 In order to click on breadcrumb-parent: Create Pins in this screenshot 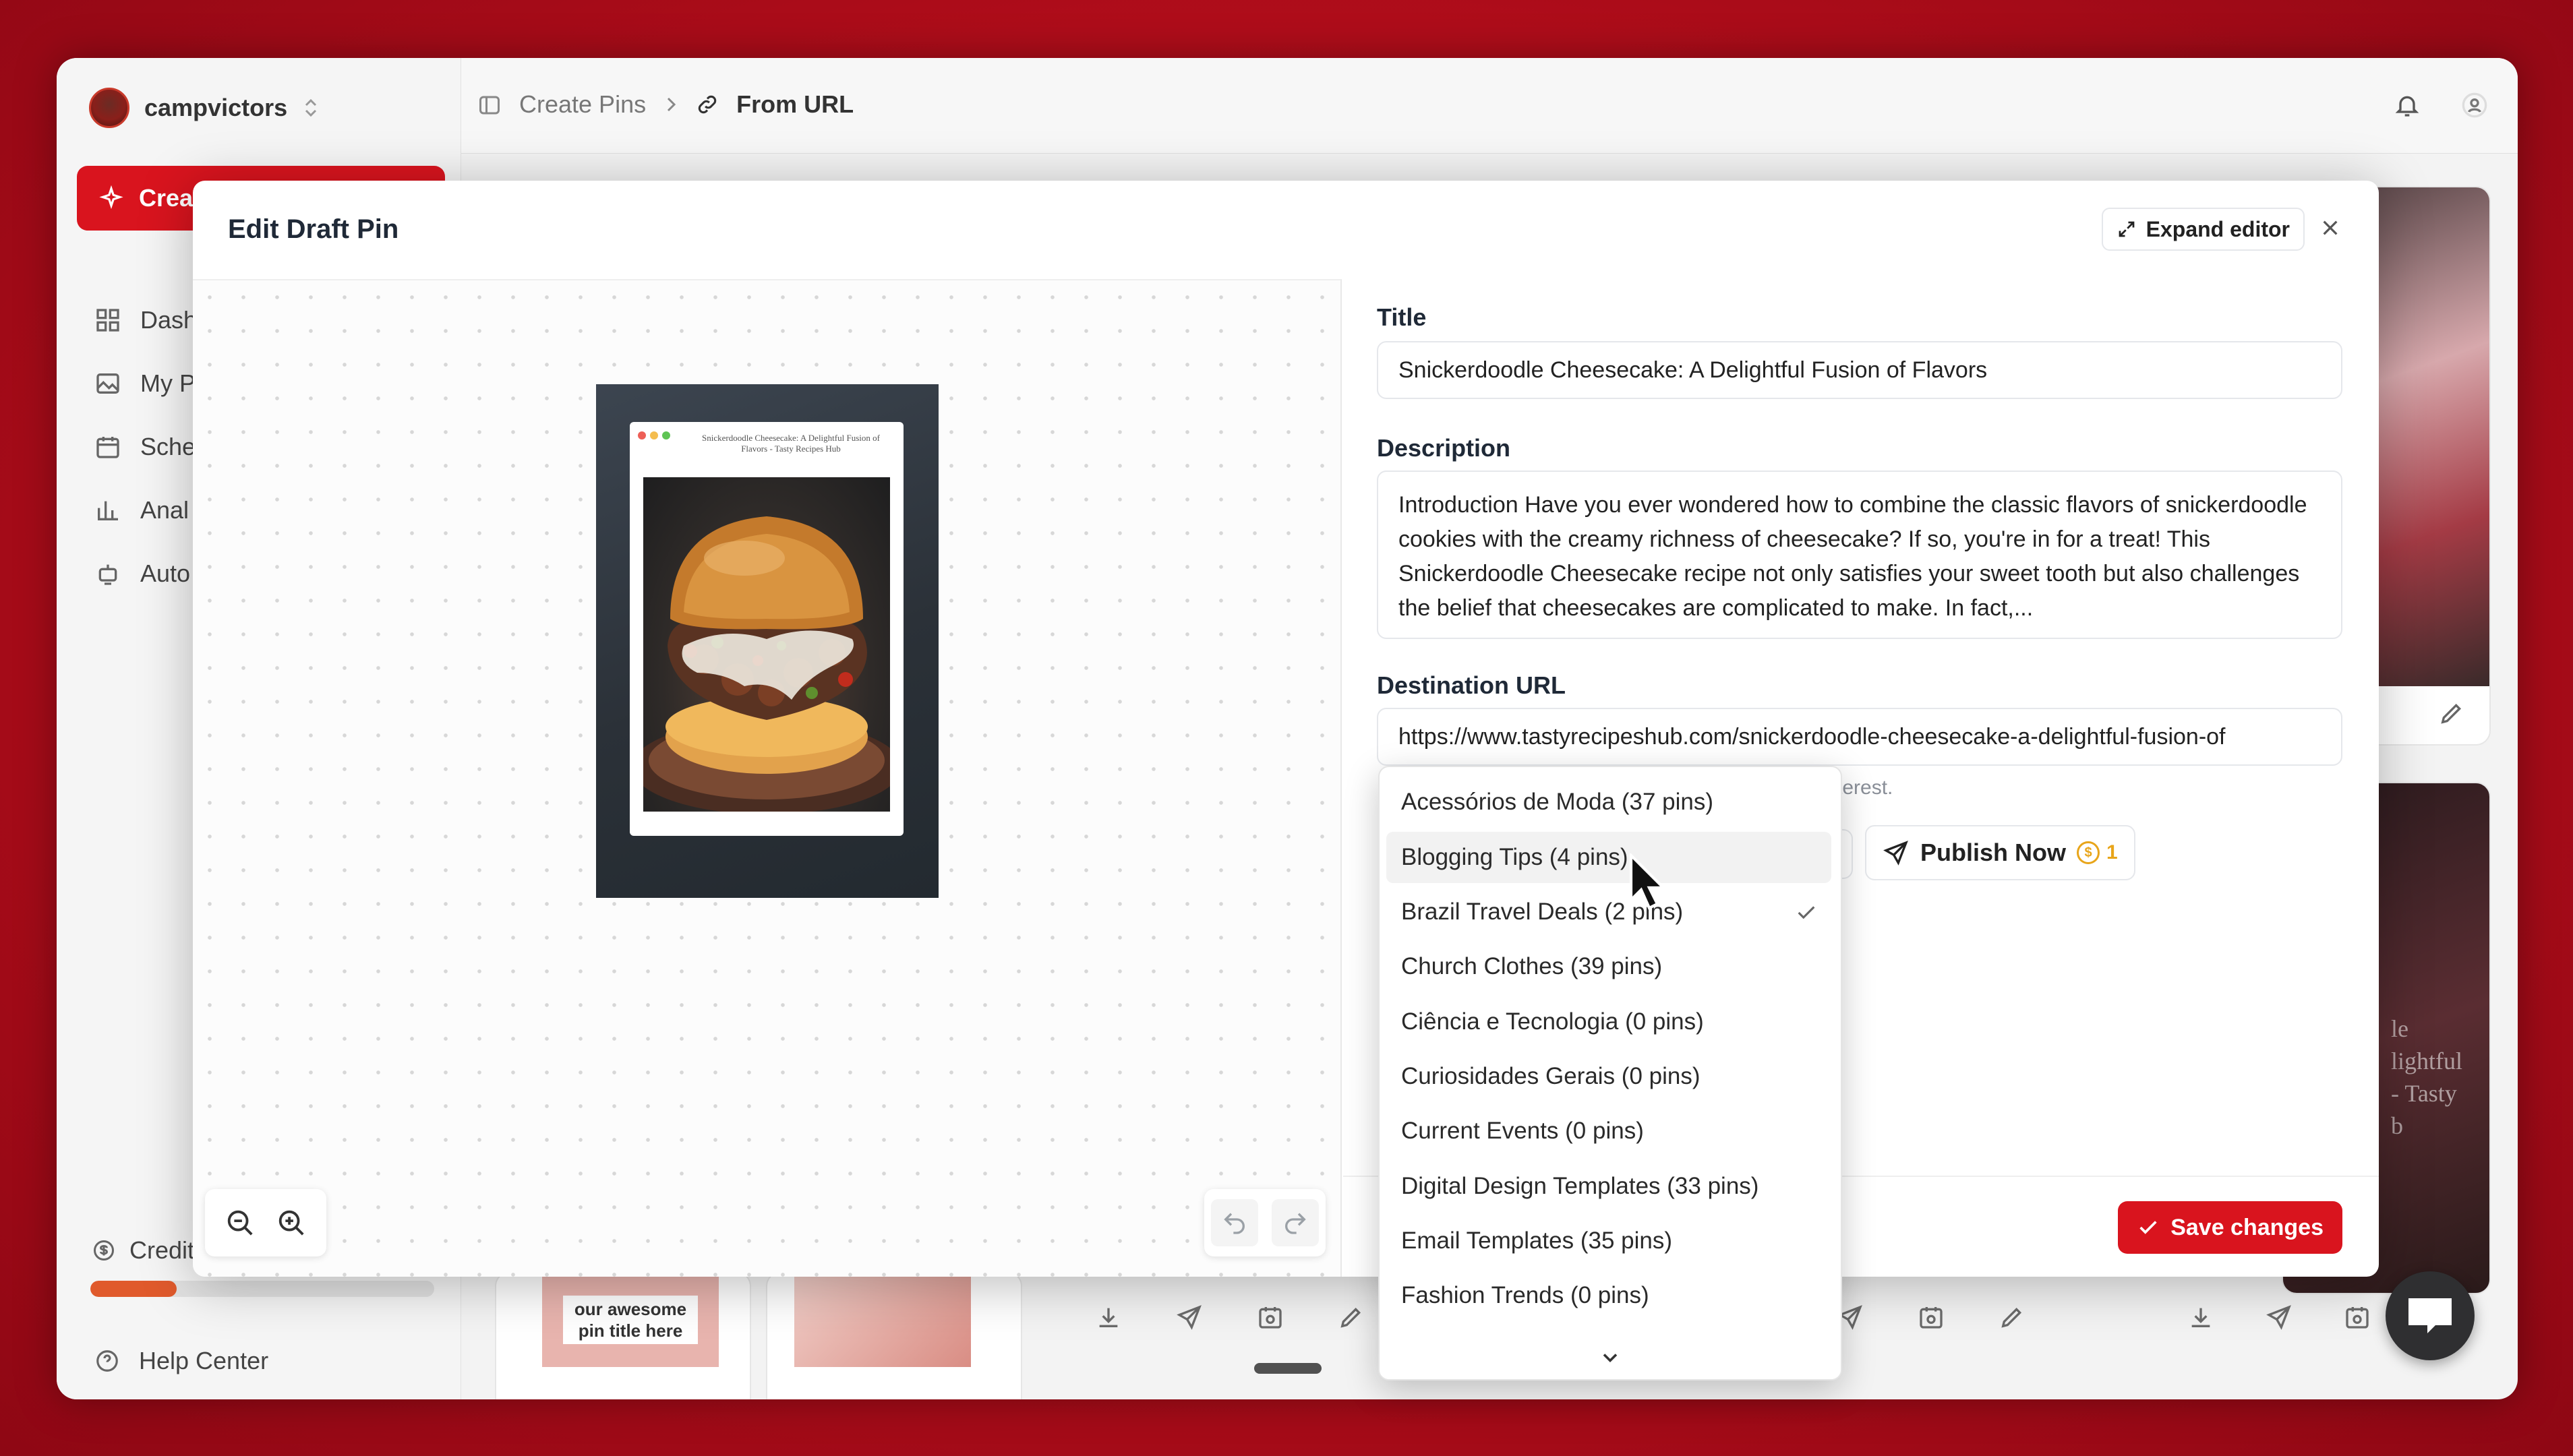, I will do `click(582, 104)`.